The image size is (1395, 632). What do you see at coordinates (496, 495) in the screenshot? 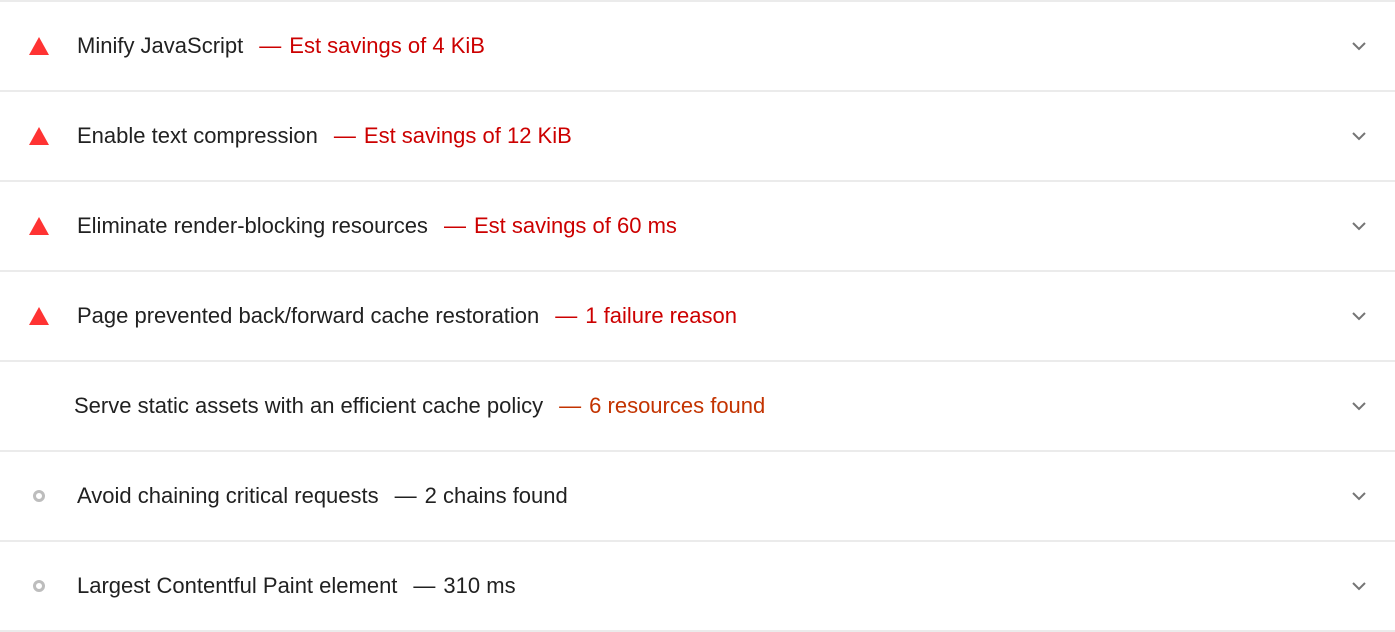
I see `audit-display-value: 2 chains found` at bounding box center [496, 495].